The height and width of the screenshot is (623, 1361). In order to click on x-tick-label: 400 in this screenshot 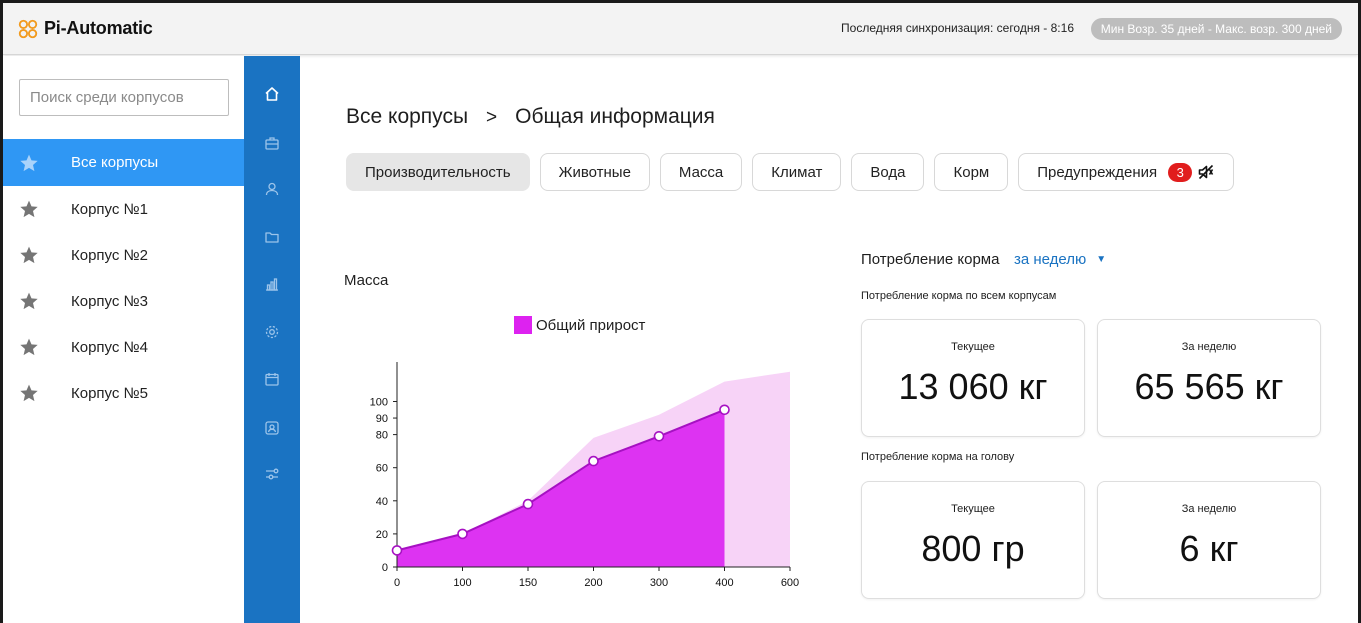, I will do `click(724, 583)`.